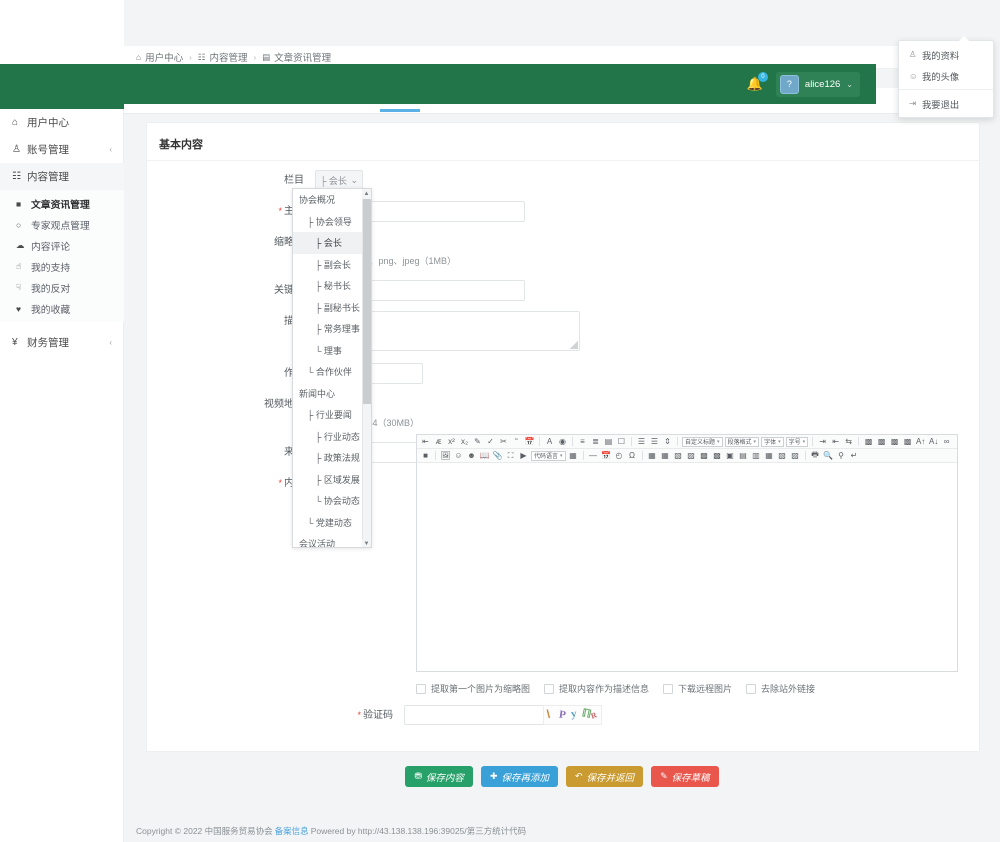 This screenshot has width=1000, height=842. Describe the element at coordinates (797, 441) in the screenshot. I see `editor-select-font-size: 字号 ▾` at that location.